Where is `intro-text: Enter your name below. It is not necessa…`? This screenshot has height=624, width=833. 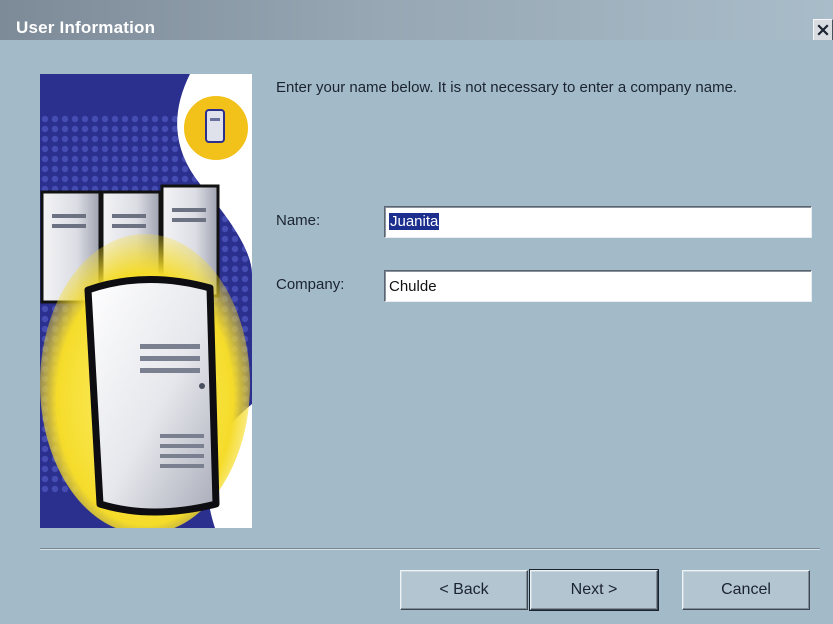 intro-text: Enter your name below. It is not necessa… is located at coordinates (507, 87).